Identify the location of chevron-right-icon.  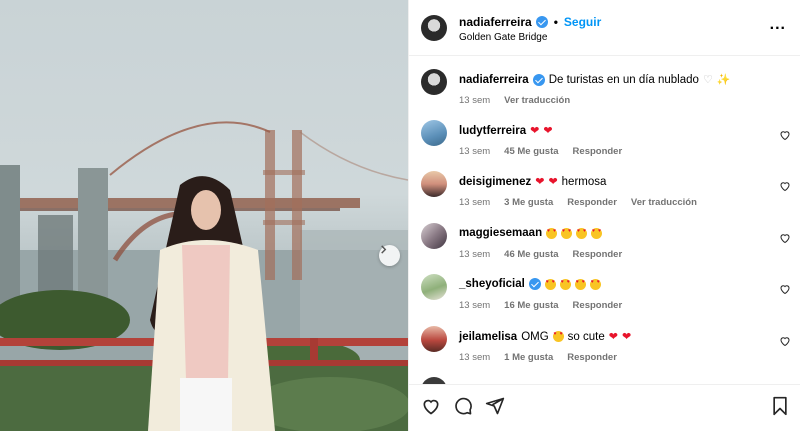
(384, 249).